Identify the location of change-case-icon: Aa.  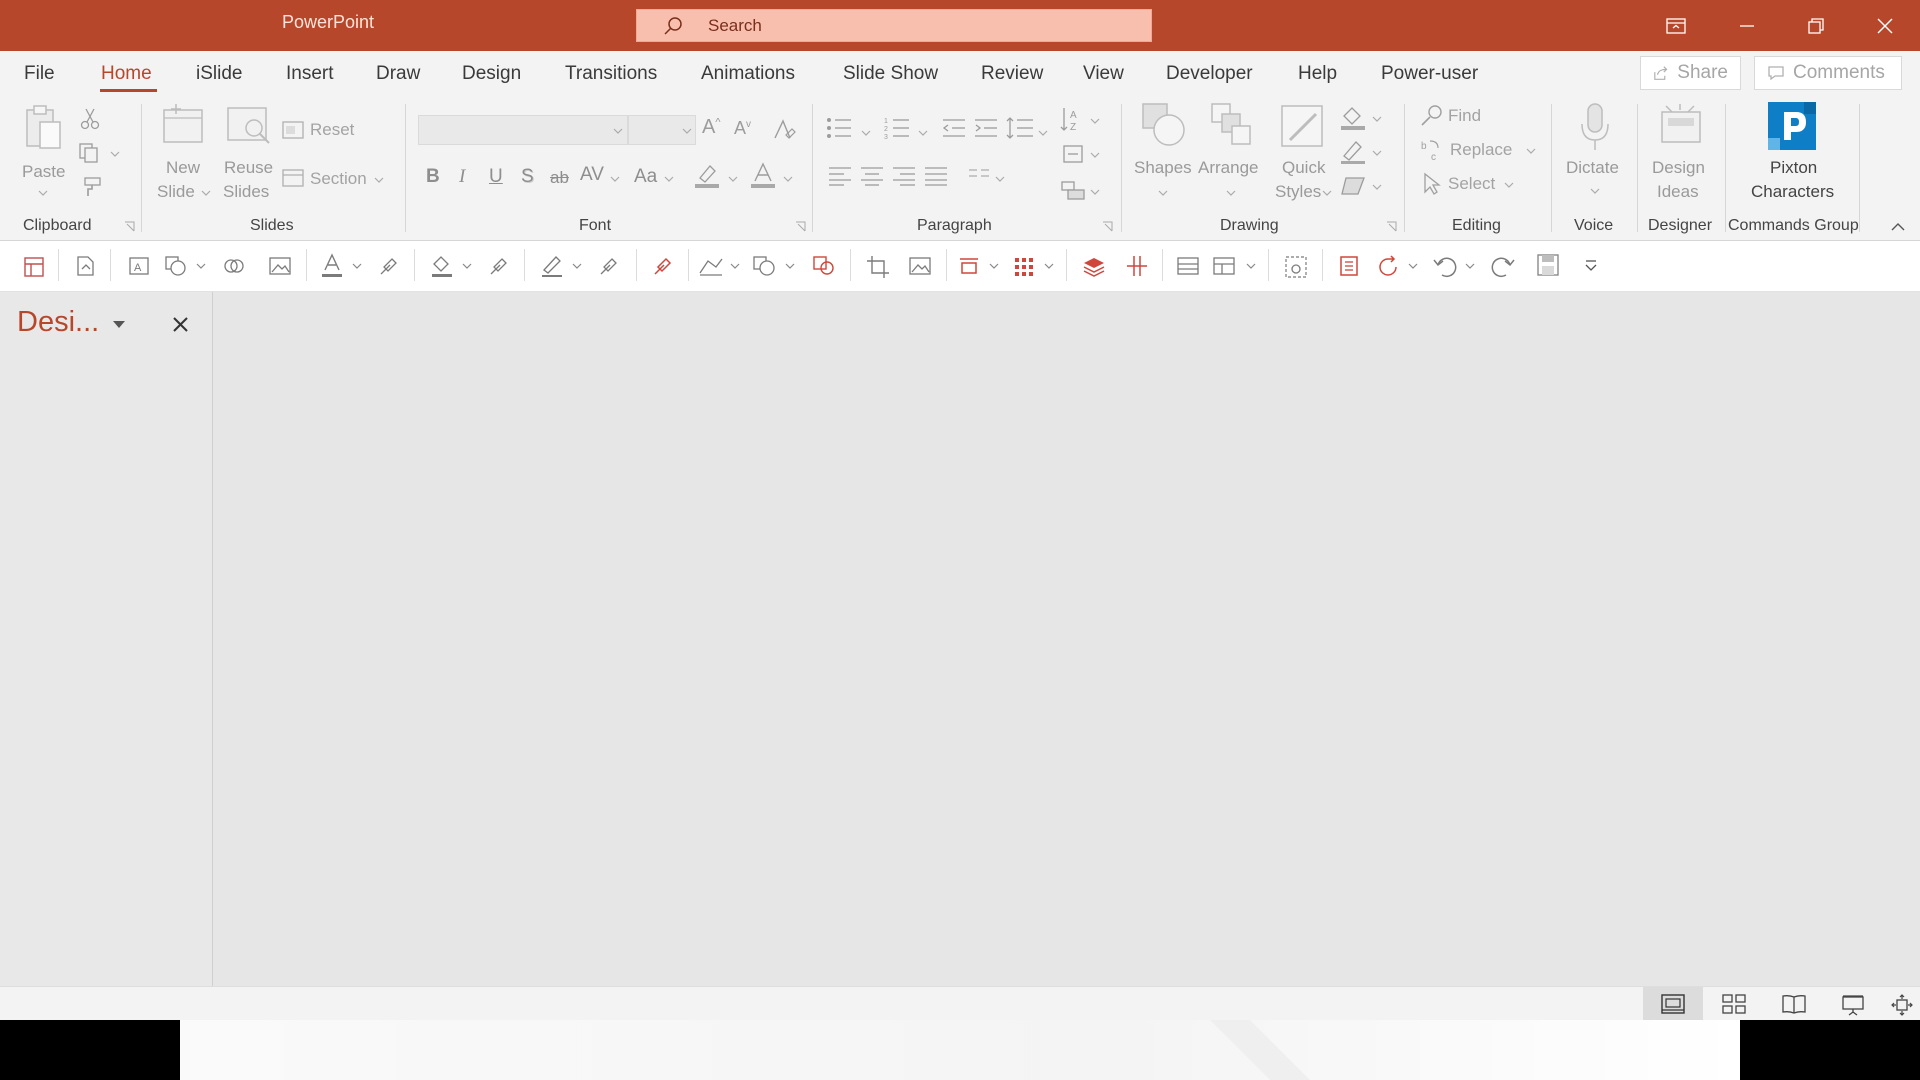
(645, 177).